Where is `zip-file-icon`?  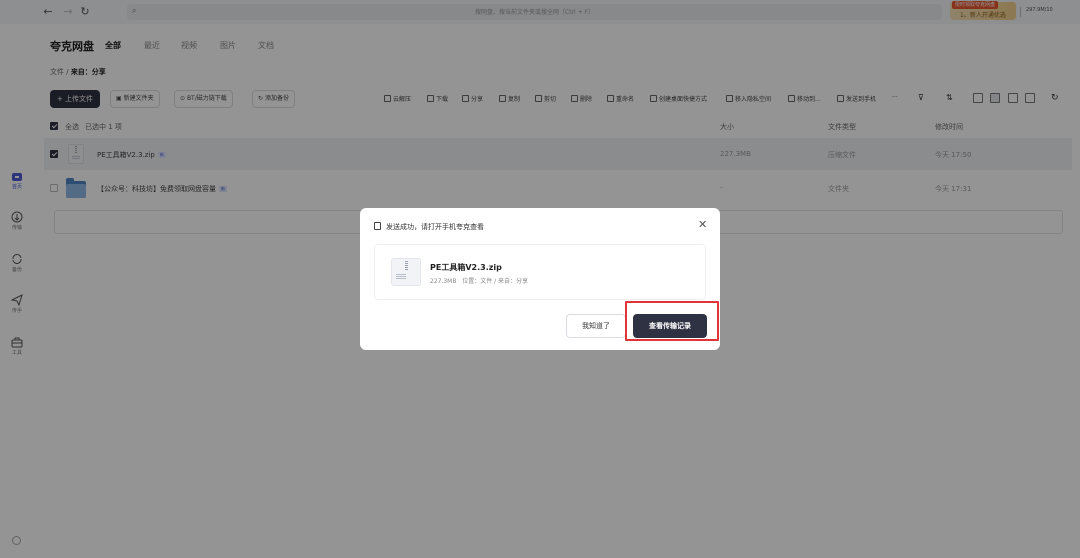 zip-file-icon is located at coordinates (406, 272).